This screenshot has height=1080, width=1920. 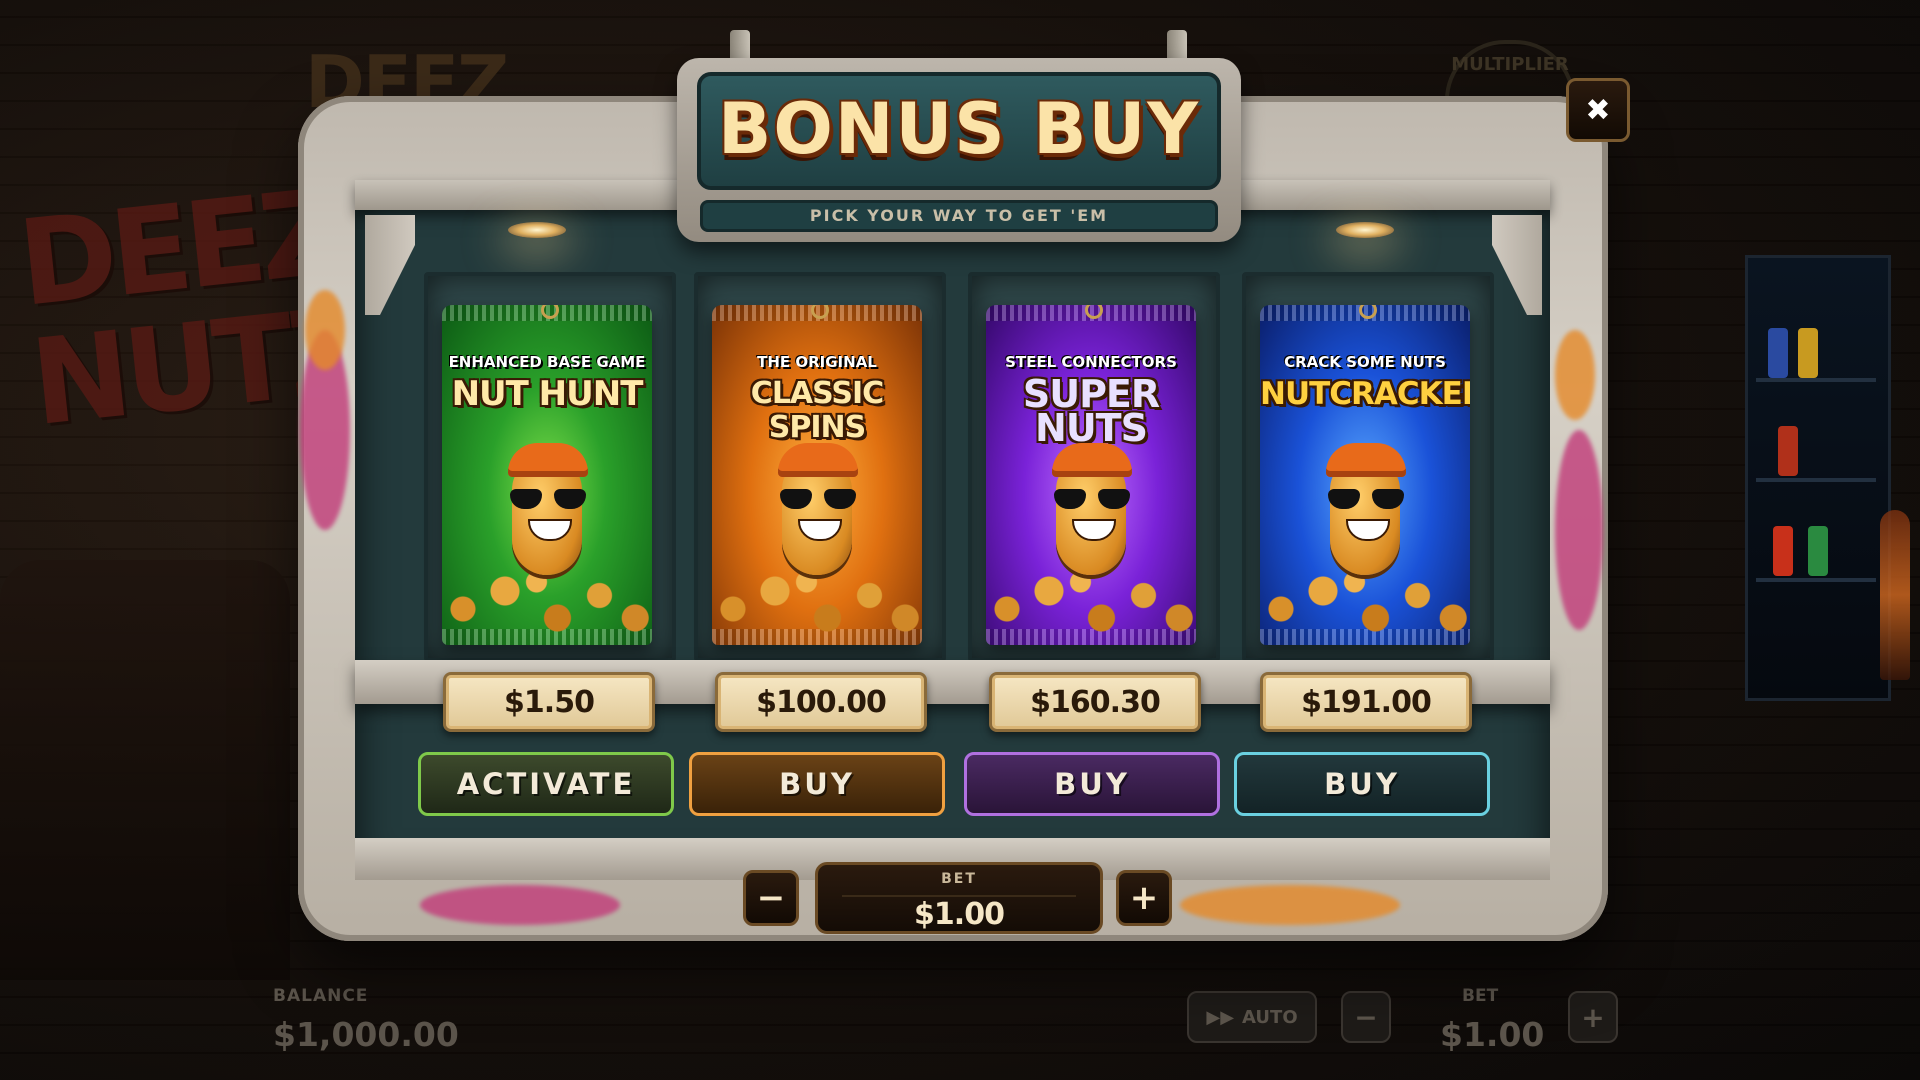 I want to click on bet-display: BET $1.00, so click(x=959, y=898).